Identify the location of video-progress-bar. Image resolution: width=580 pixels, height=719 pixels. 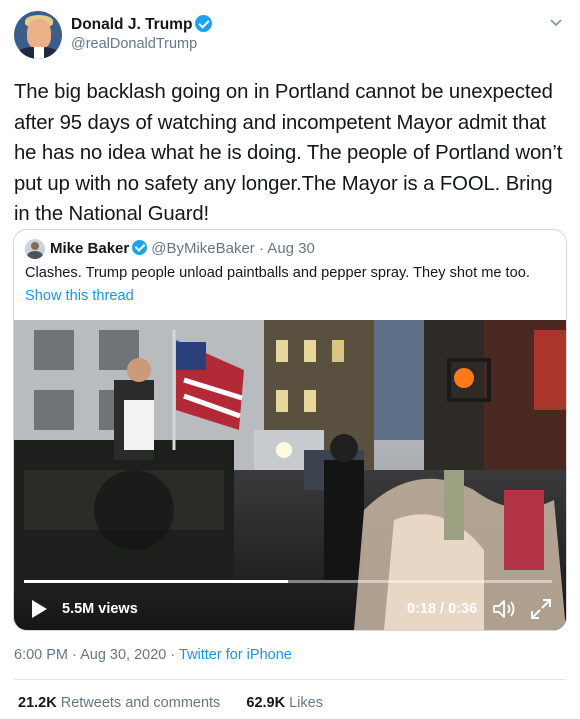
(288, 581).